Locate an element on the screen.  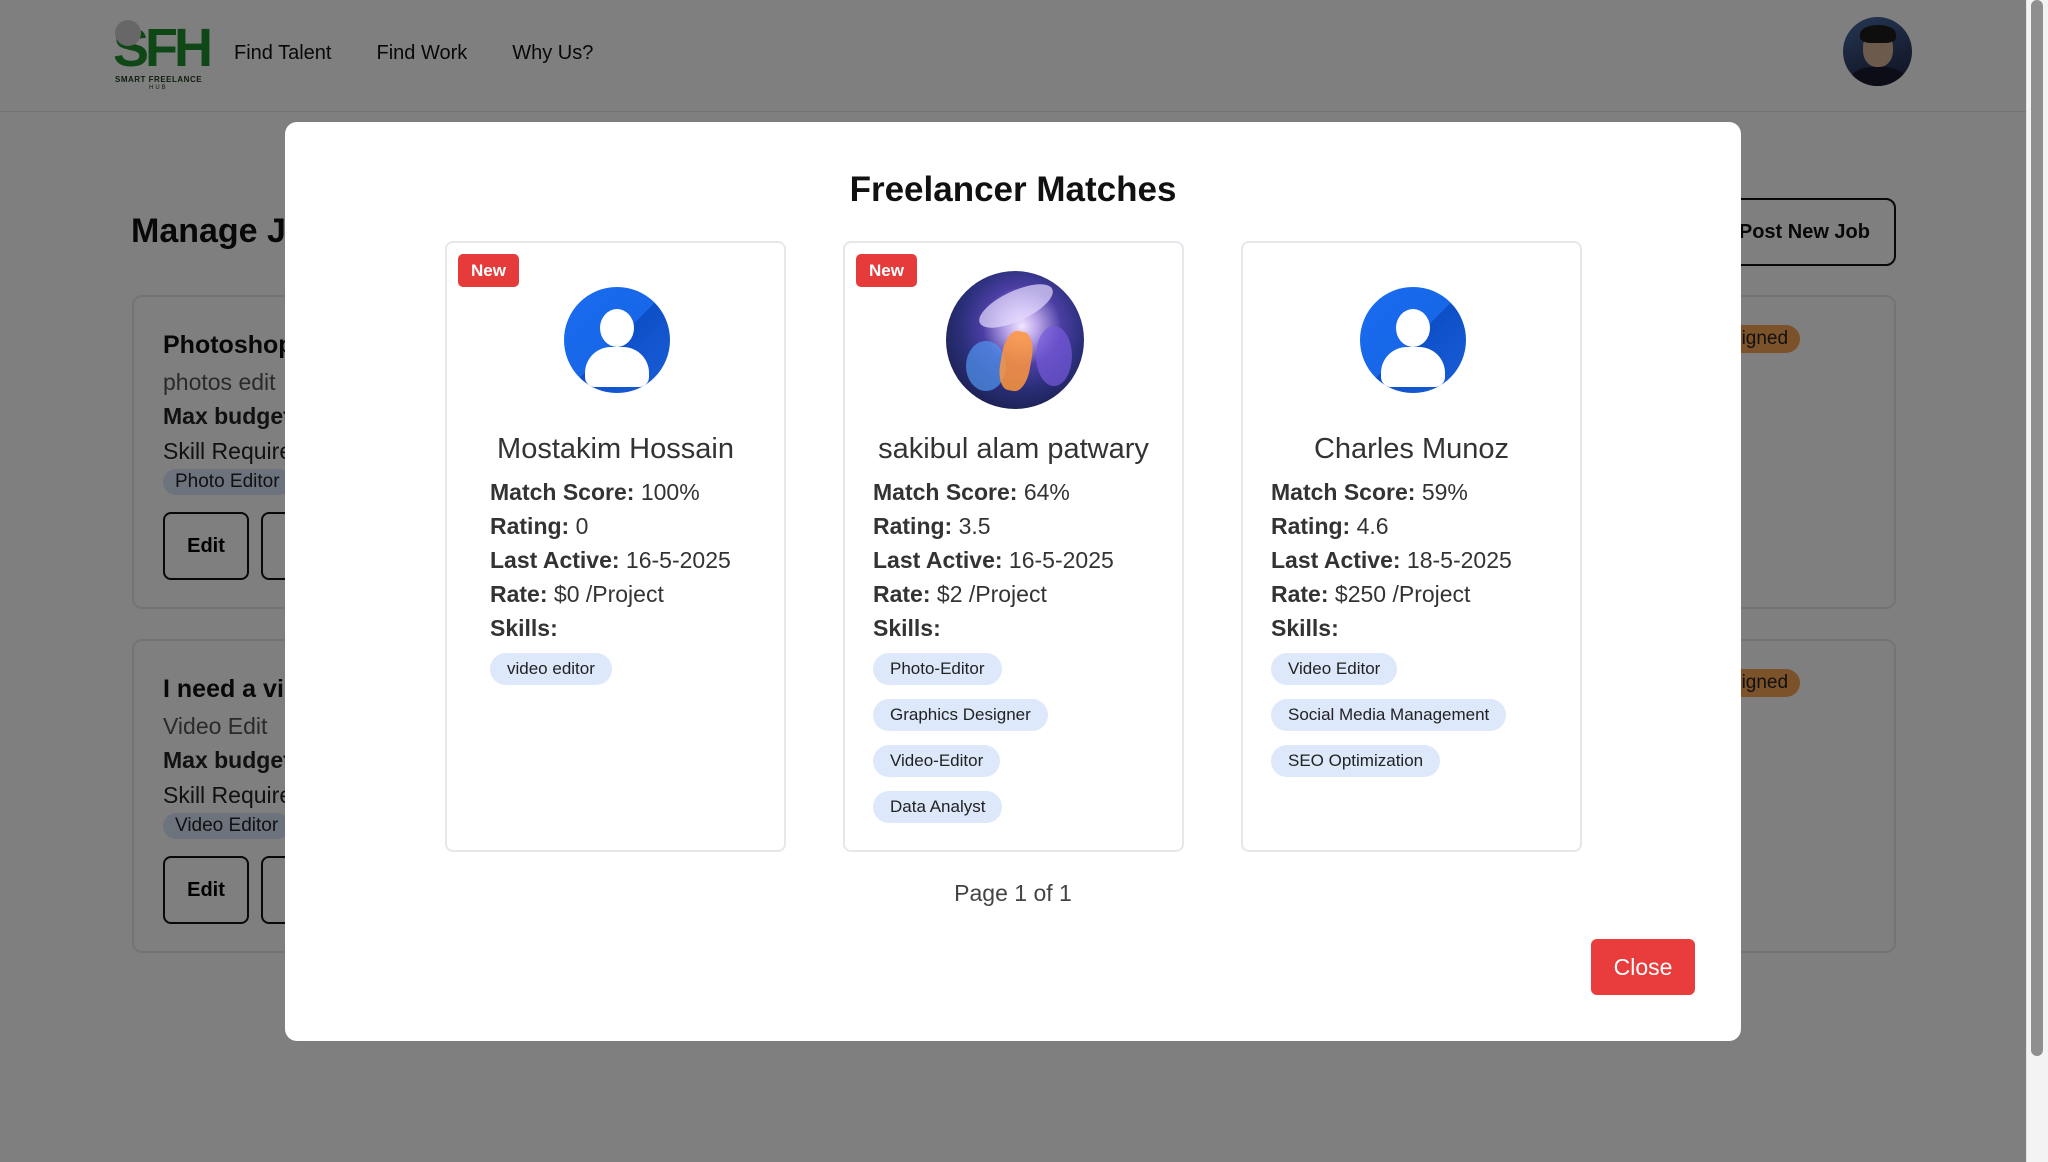
profile-photo is located at coordinates (1015, 340).